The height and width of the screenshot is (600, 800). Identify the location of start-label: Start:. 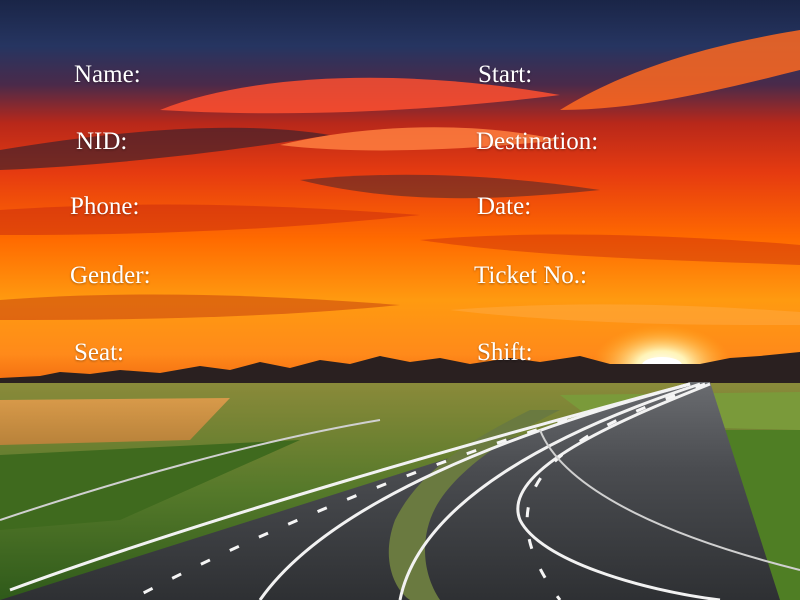
(505, 74).